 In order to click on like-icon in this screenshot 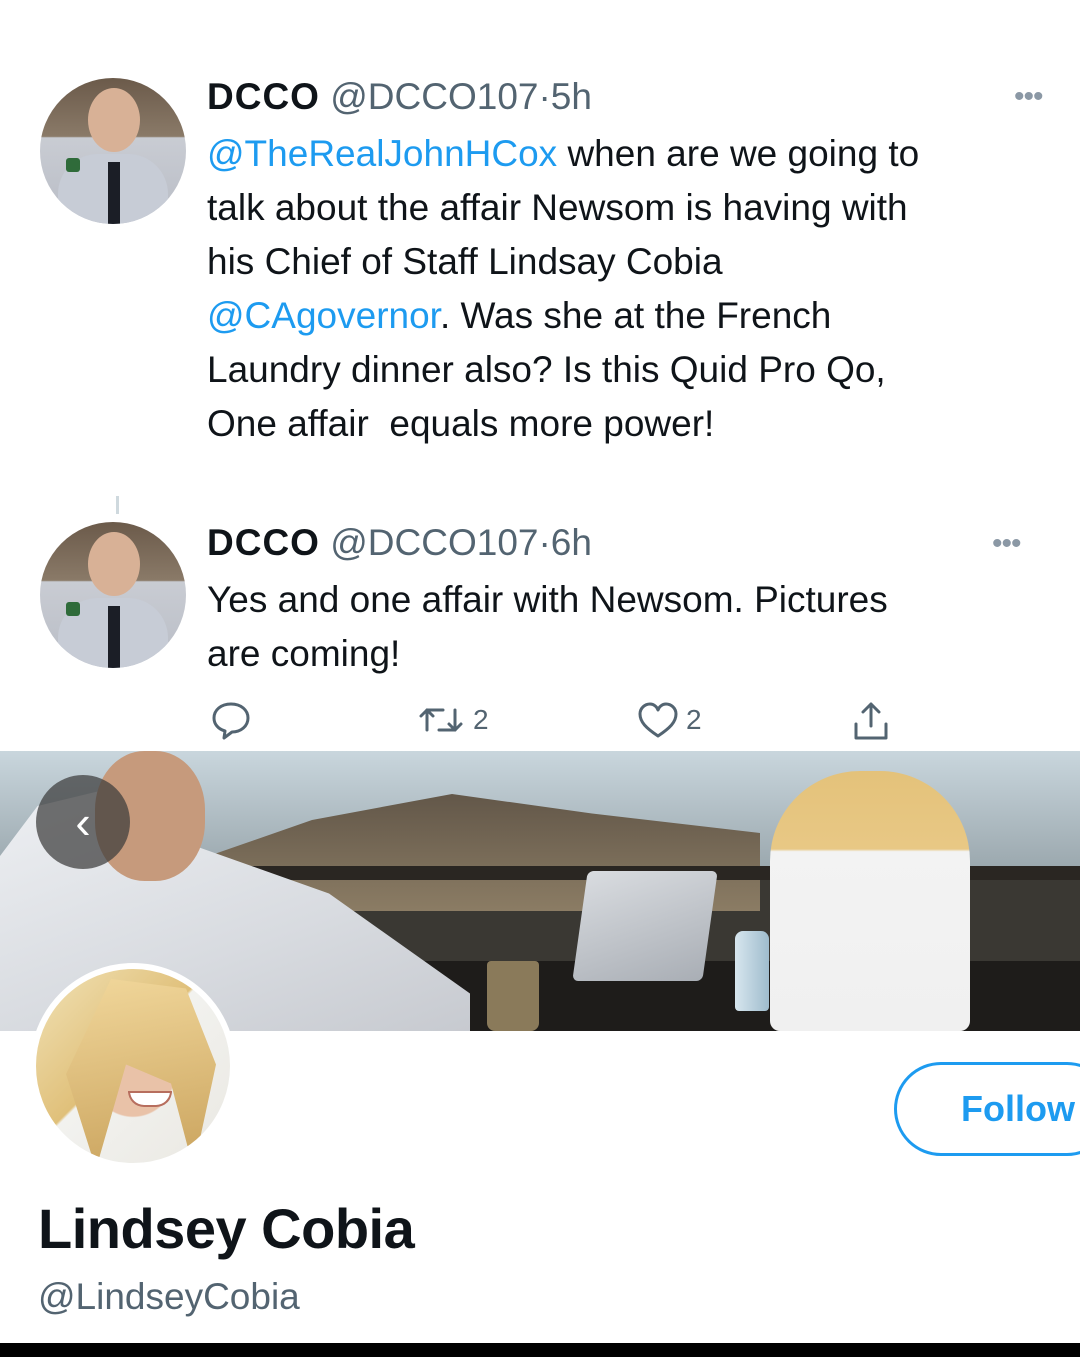, I will do `click(658, 720)`.